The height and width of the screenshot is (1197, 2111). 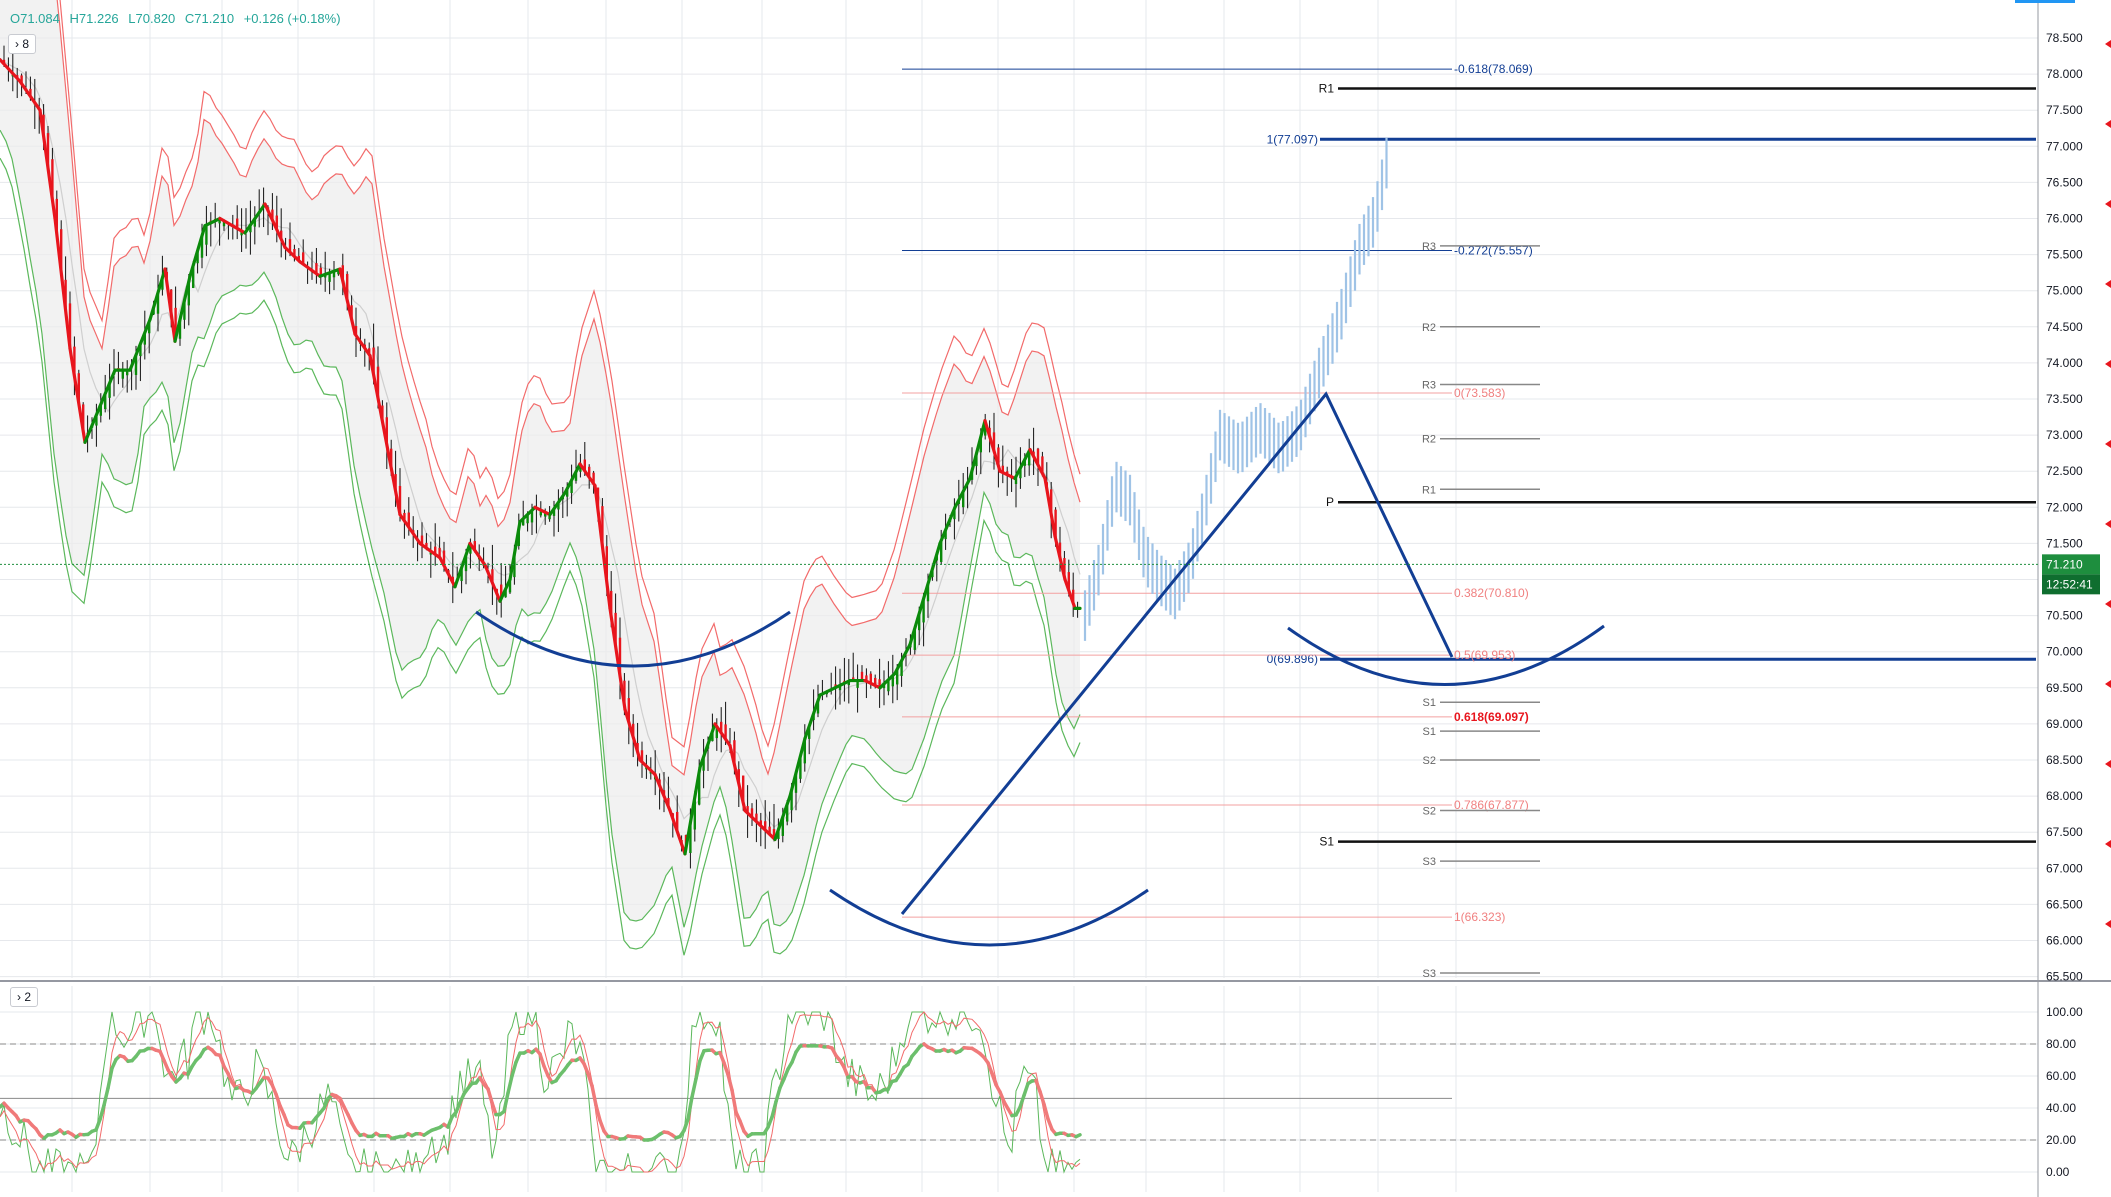 I want to click on countdown-value: 12:52:41, so click(x=2069, y=584).